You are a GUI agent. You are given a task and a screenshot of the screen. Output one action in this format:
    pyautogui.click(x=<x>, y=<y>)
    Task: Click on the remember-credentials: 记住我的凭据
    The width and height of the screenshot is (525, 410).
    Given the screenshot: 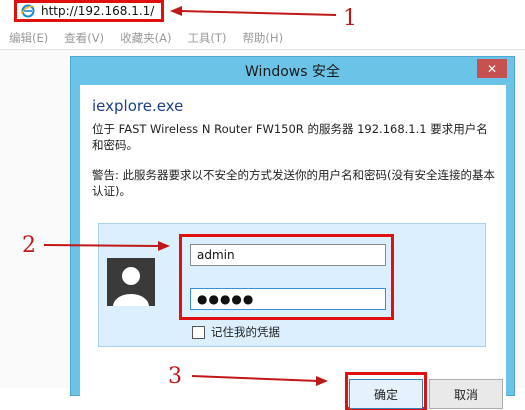 What is the action you would take?
    pyautogui.click(x=236, y=332)
    